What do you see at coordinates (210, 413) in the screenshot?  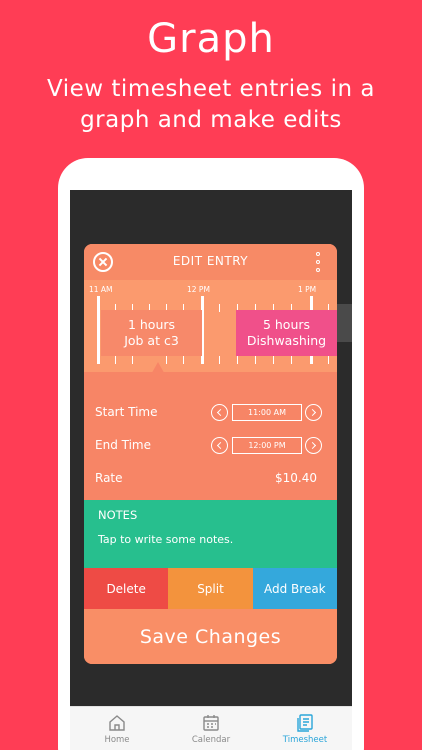 I see `start-time-row: Start Time 11:00 AM` at bounding box center [210, 413].